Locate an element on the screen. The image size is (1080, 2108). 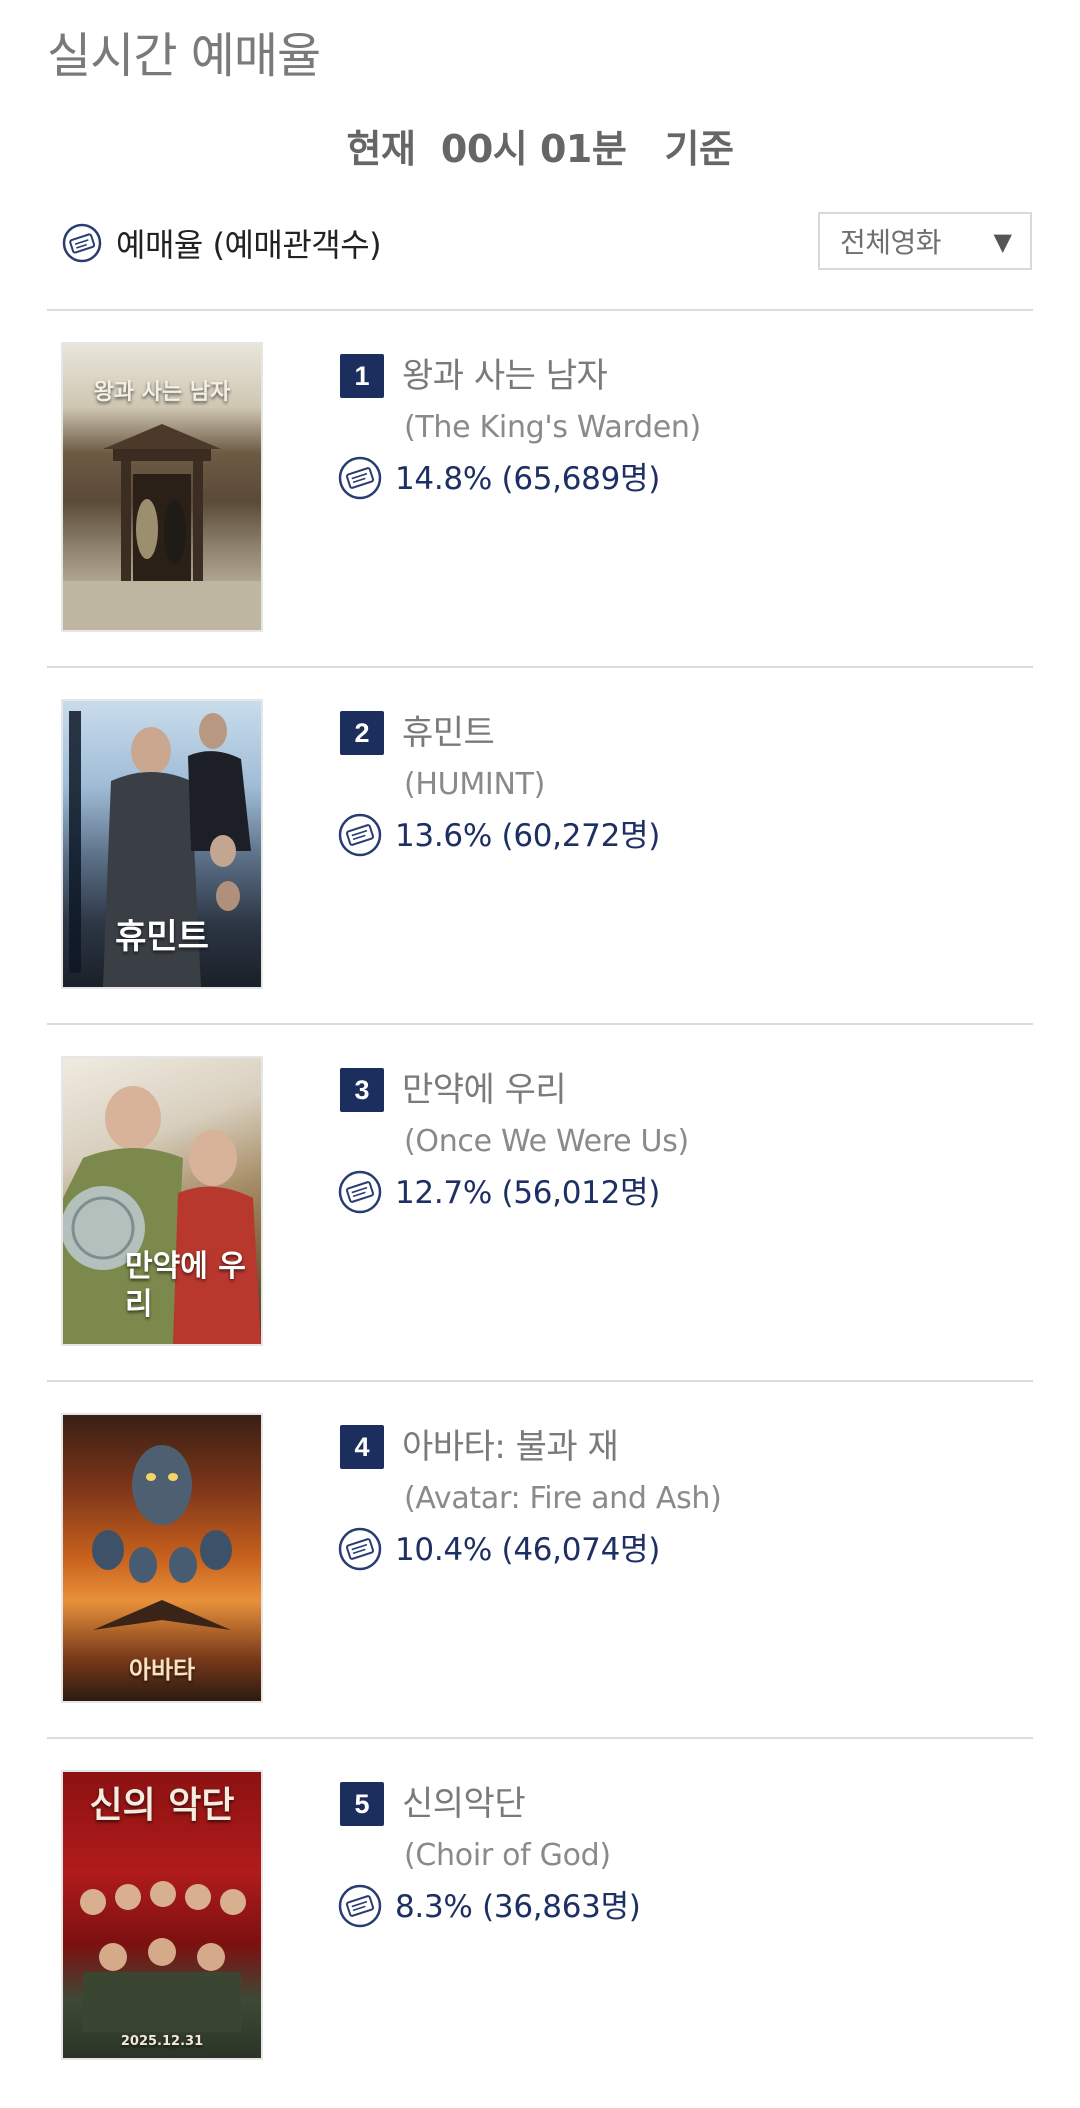
poster-title: 휴민트 is located at coordinates (162, 937).